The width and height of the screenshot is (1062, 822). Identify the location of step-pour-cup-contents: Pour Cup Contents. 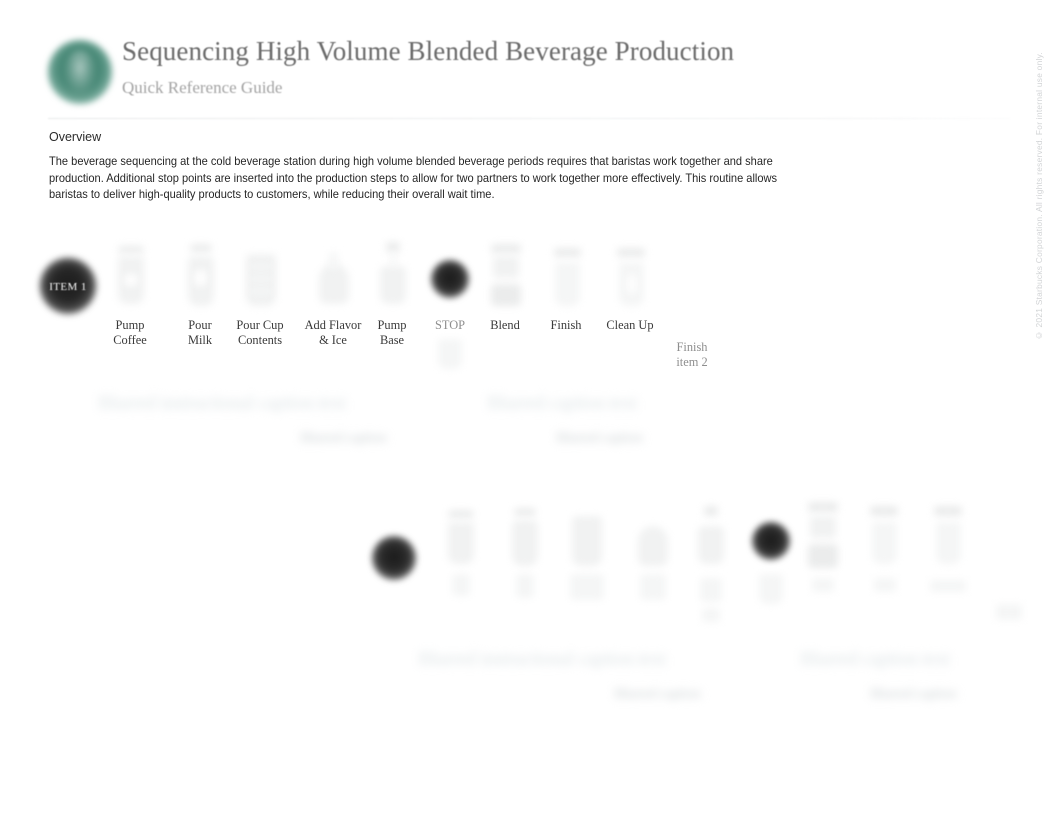
(260, 294).